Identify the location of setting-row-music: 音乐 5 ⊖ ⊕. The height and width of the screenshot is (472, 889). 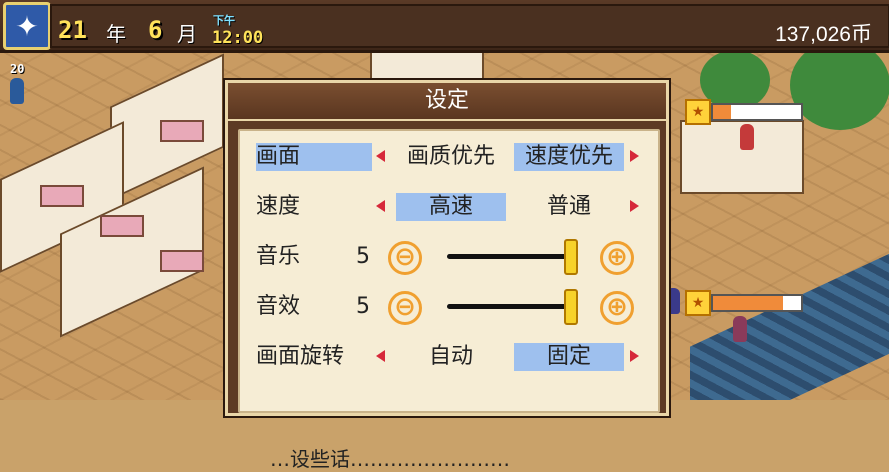
(449, 257).